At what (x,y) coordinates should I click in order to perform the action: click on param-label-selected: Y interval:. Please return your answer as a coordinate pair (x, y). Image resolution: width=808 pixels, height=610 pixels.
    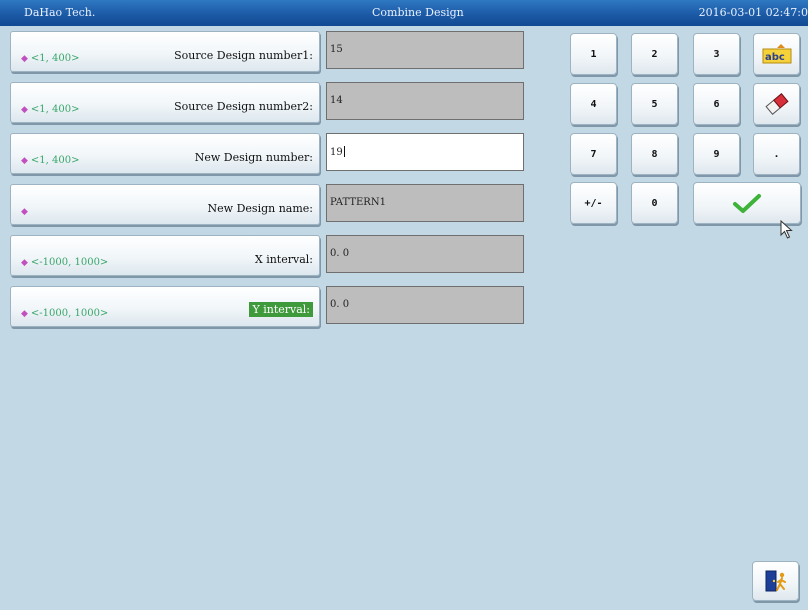
    Looking at the image, I should click on (281, 309).